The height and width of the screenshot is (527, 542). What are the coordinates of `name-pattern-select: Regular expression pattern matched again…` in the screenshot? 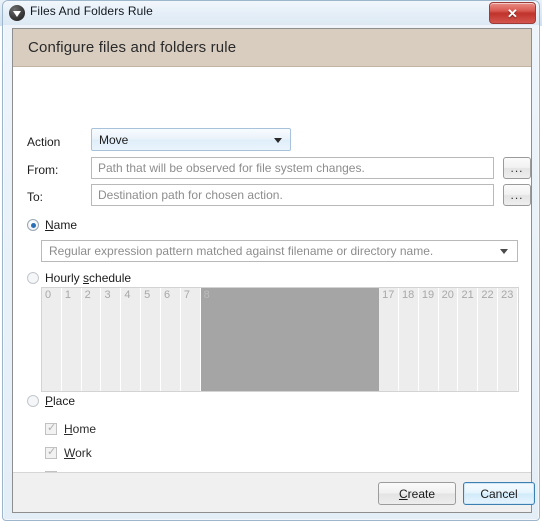 It's located at (279, 251).